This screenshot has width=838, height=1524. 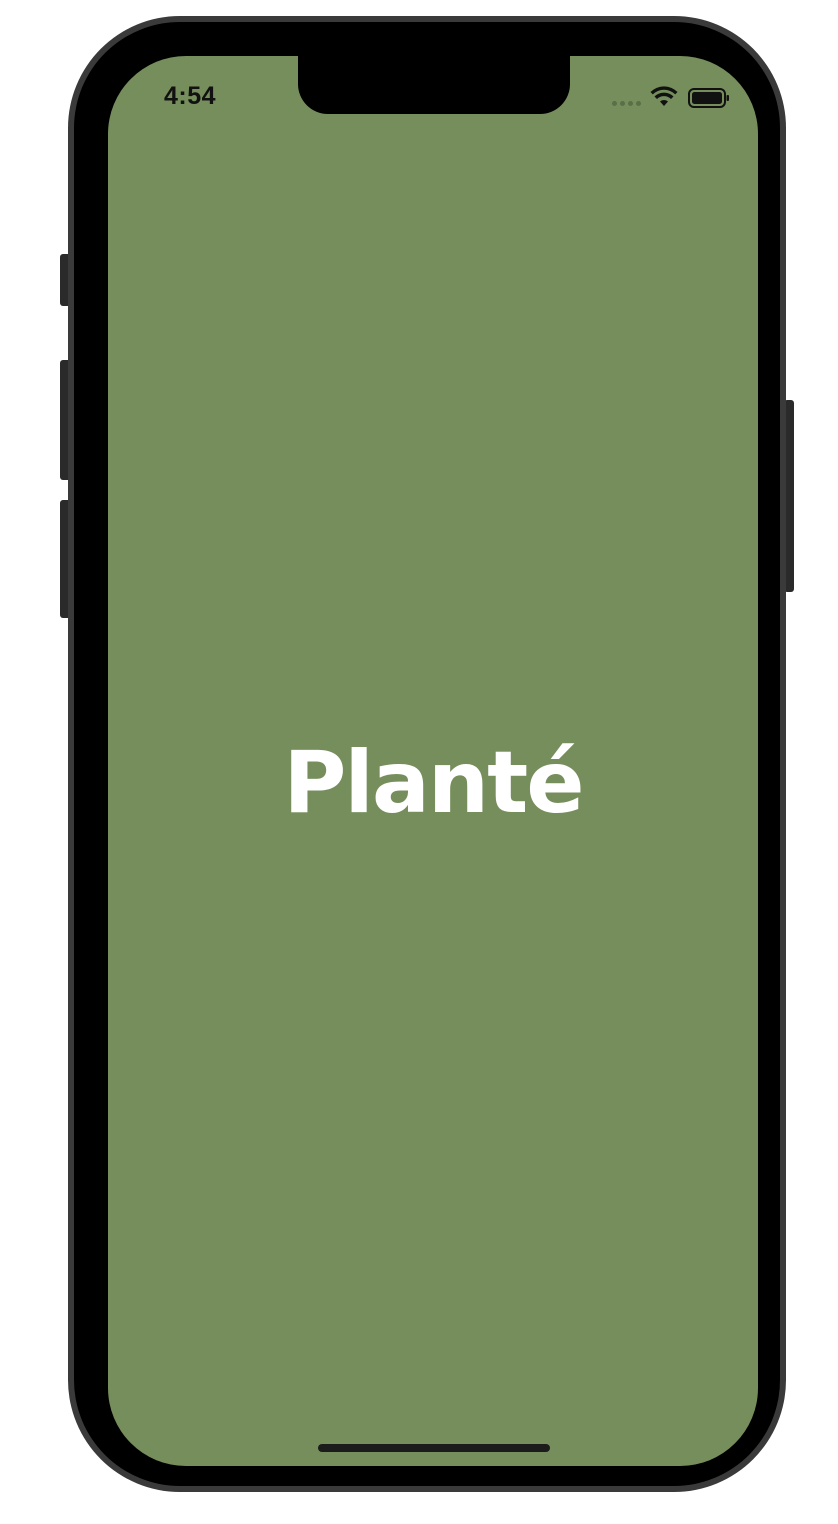 What do you see at coordinates (627, 104) in the screenshot?
I see `cellular-signal-icon` at bounding box center [627, 104].